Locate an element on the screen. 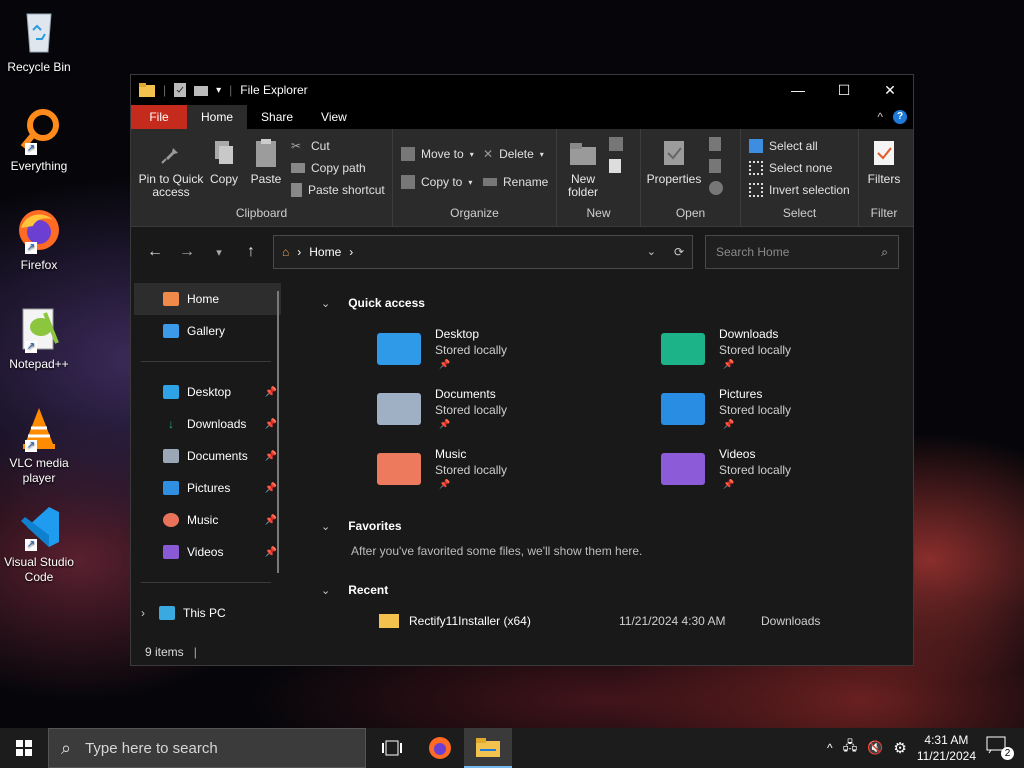  close-button: ✕ is located at coordinates (890, 90).